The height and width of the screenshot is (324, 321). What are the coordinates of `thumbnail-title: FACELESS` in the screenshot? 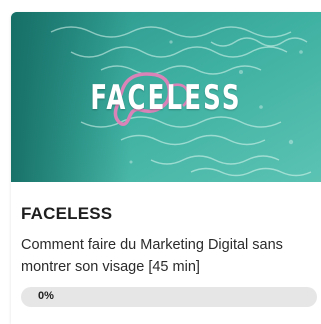 It's located at (166, 98).